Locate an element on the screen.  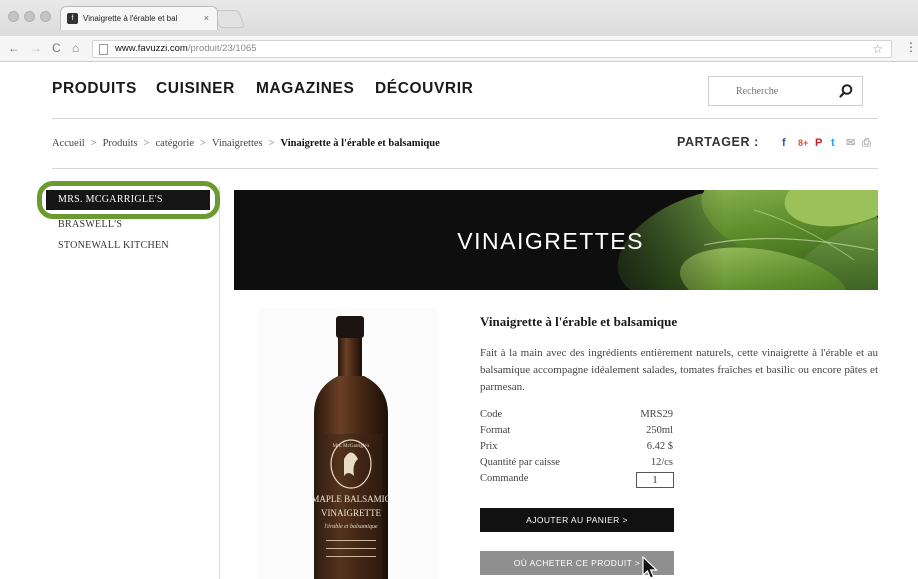
nav-item-magazines: MAGAZINES is located at coordinates (305, 89).